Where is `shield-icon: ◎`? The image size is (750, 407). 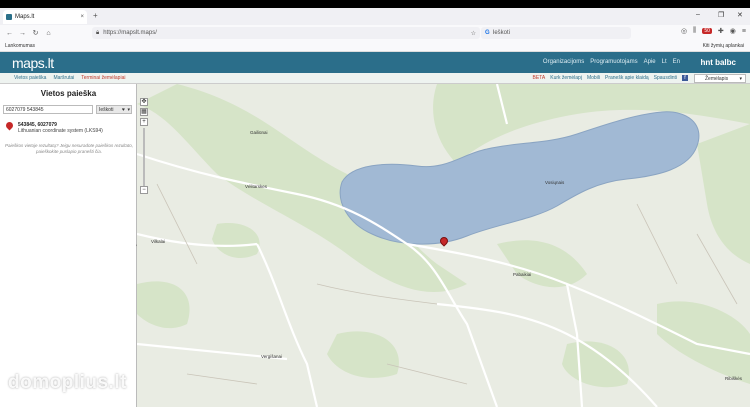
shield-icon: ◎ is located at coordinates (684, 31).